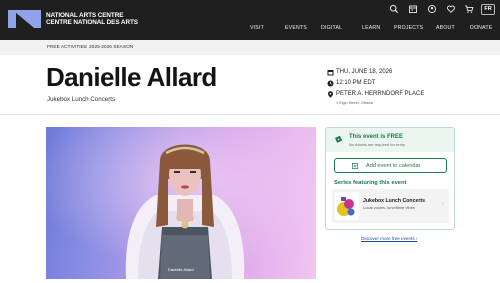 The image size is (500, 283). Describe the element at coordinates (445, 28) in the screenshot. I see `nav-about: ABOUT` at that location.